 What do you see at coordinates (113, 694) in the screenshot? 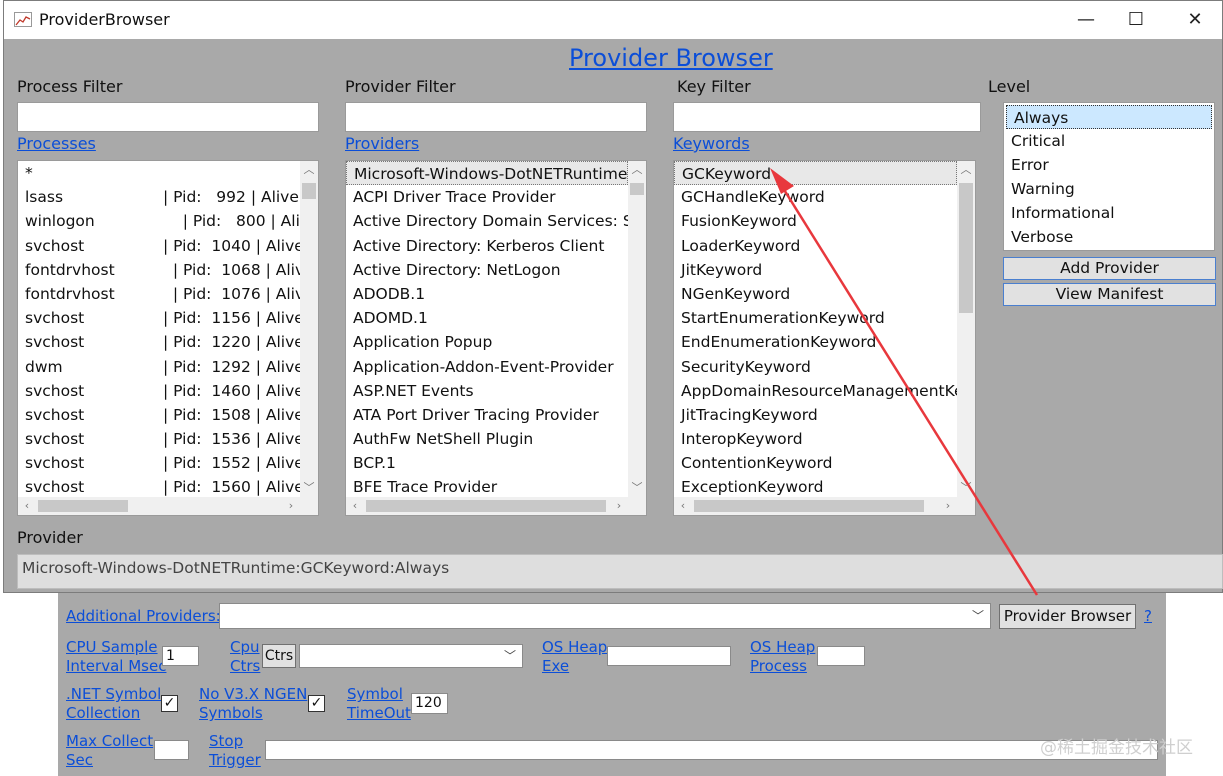
I see `net-symbol-link-1: .NET Symbol` at bounding box center [113, 694].